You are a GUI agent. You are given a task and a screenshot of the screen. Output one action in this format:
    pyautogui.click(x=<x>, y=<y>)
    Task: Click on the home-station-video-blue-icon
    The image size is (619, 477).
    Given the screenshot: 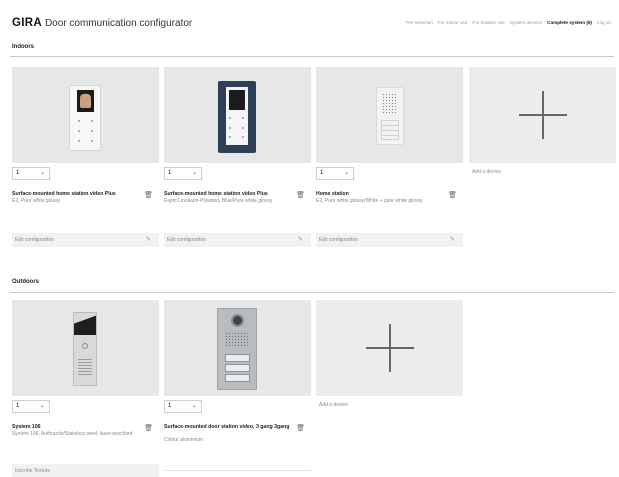 What is the action you would take?
    pyautogui.click(x=237, y=117)
    